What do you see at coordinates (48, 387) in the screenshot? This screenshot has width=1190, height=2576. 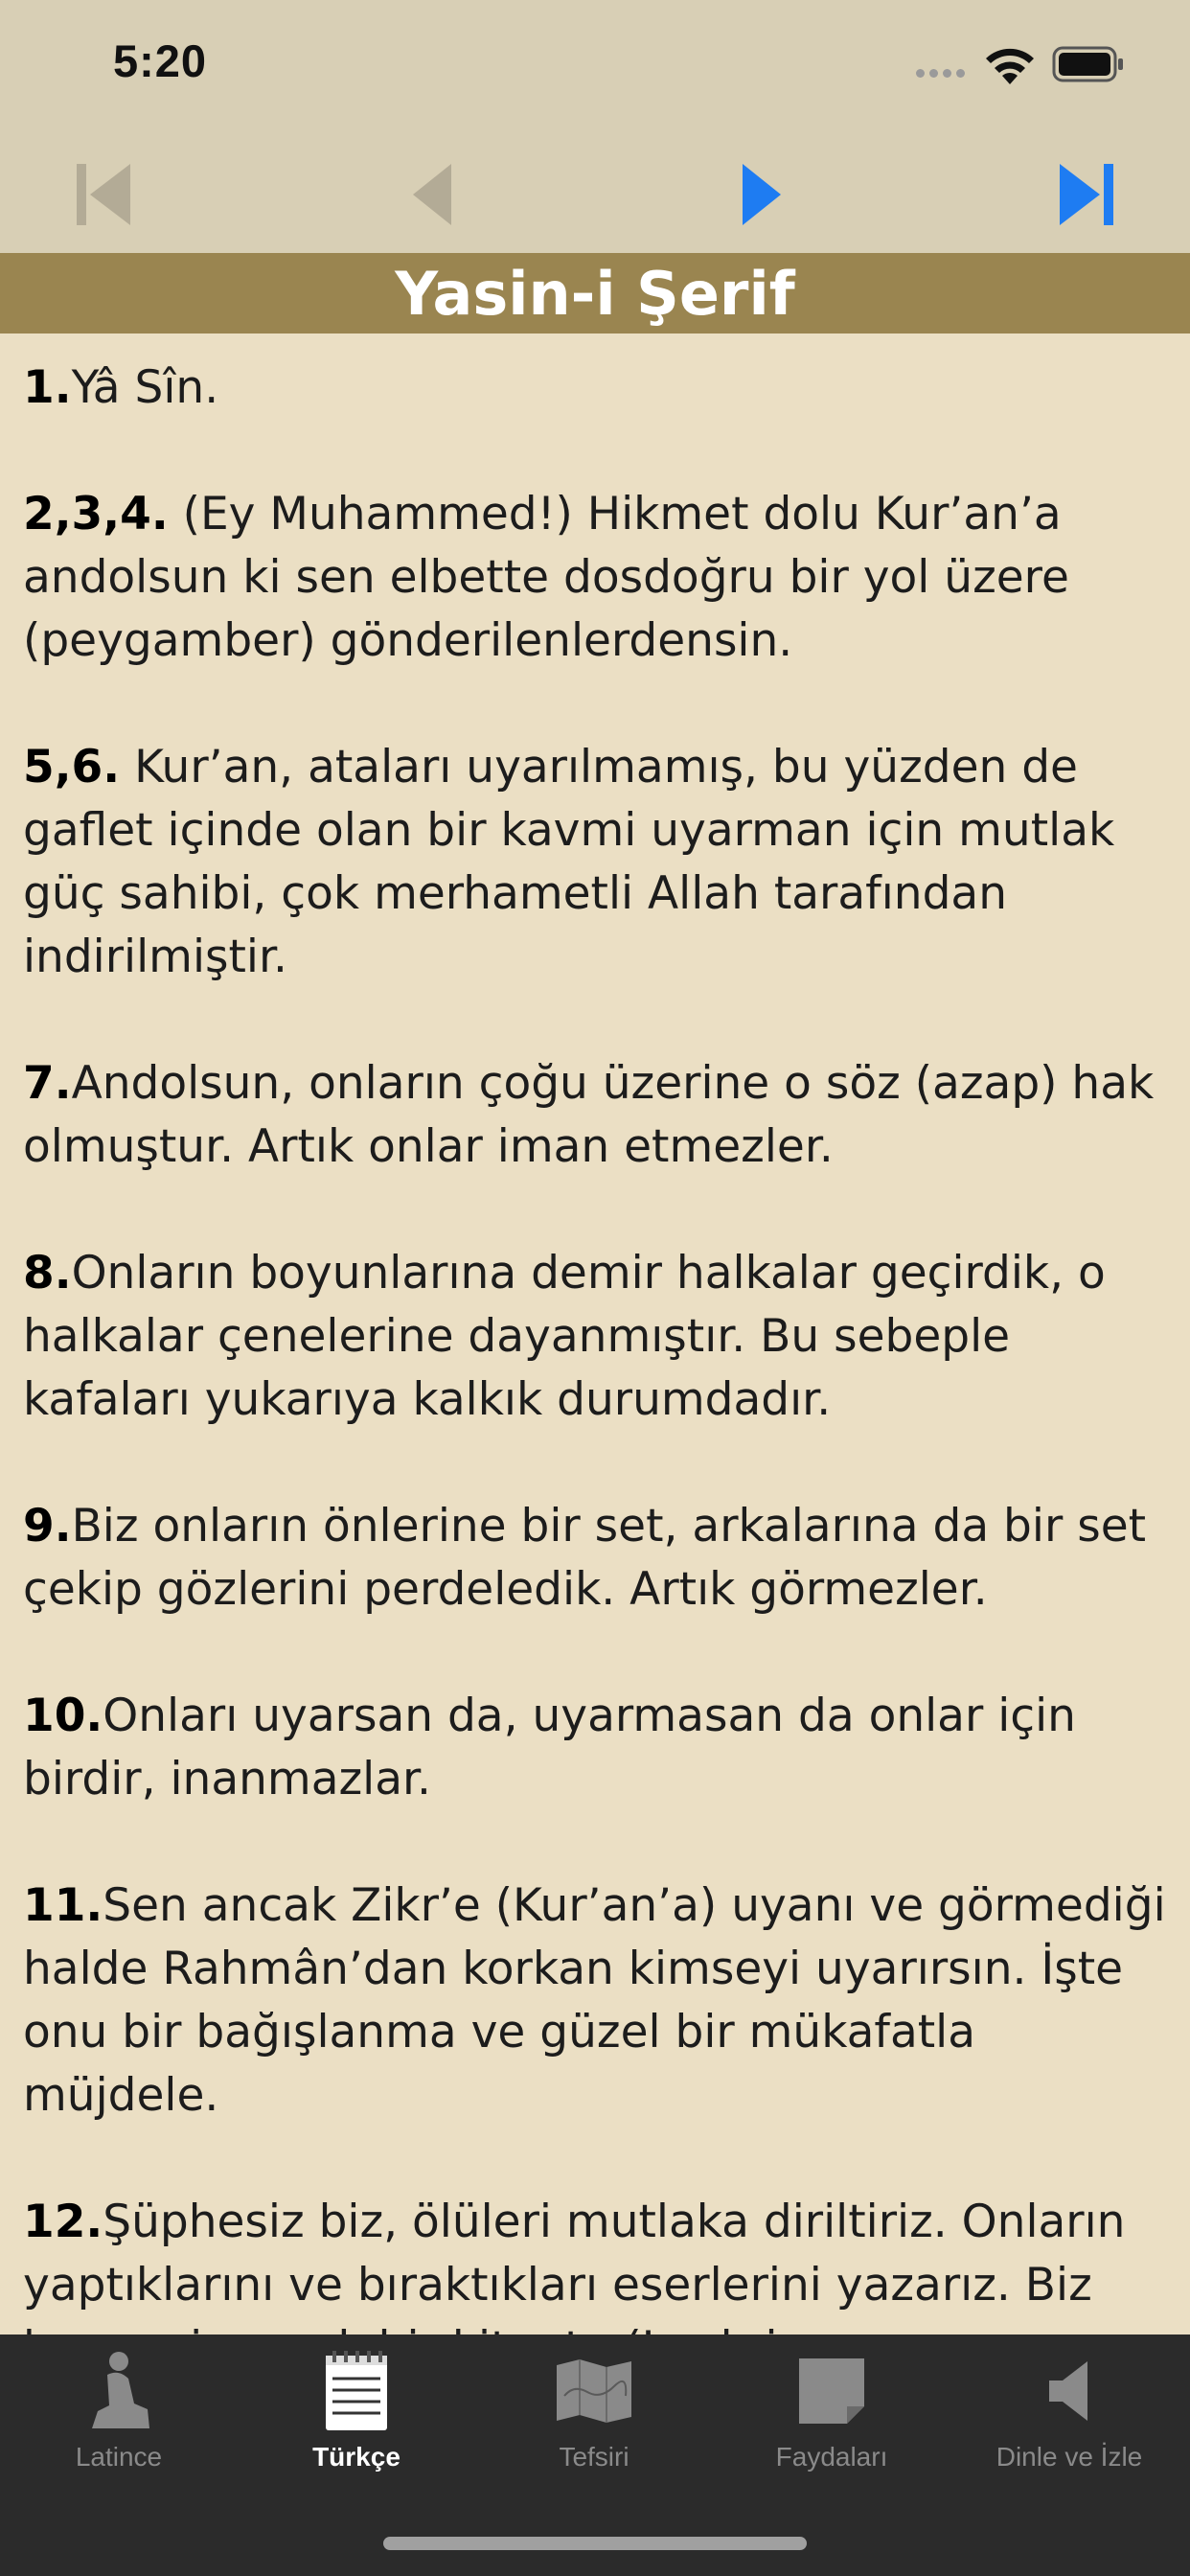 I see `verse-number: 1.` at bounding box center [48, 387].